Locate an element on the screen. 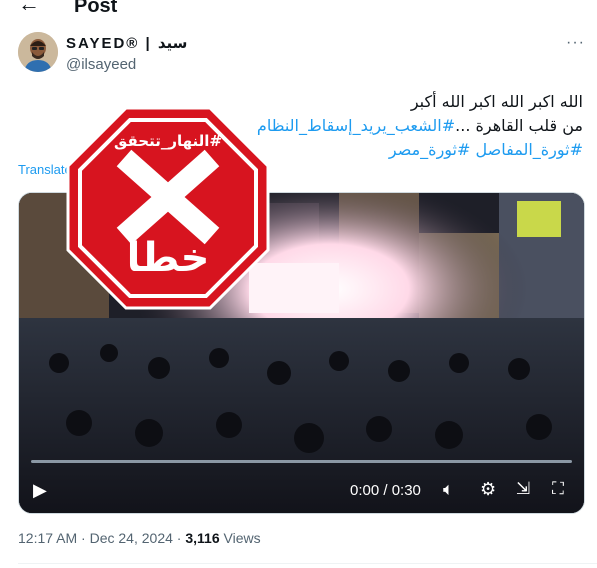 This screenshot has width=597, height=568. play-icon: ▶ is located at coordinates (40, 490).